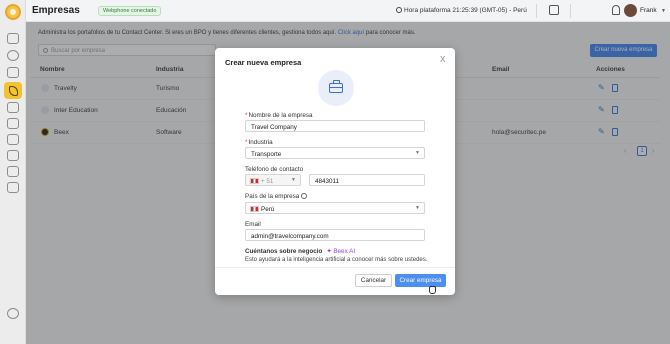  Describe the element at coordinates (13, 123) in the screenshot. I see `campaigns-icon` at that location.